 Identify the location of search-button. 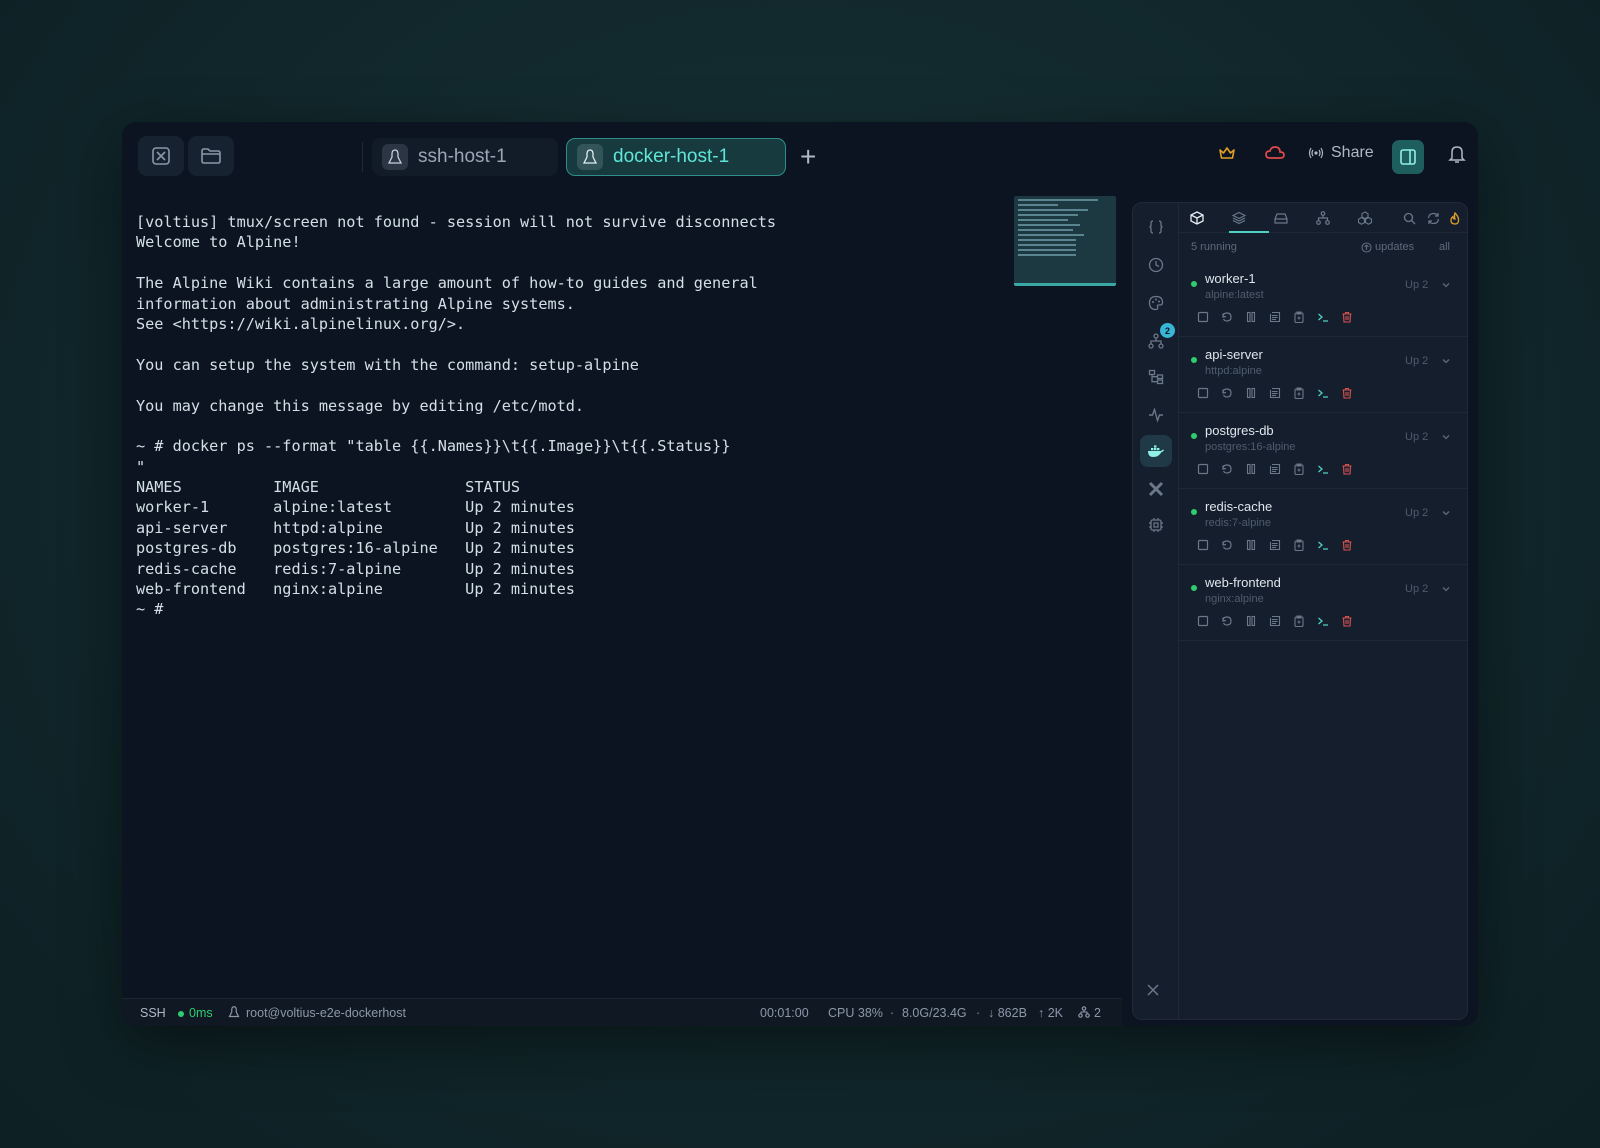
(1409, 218).